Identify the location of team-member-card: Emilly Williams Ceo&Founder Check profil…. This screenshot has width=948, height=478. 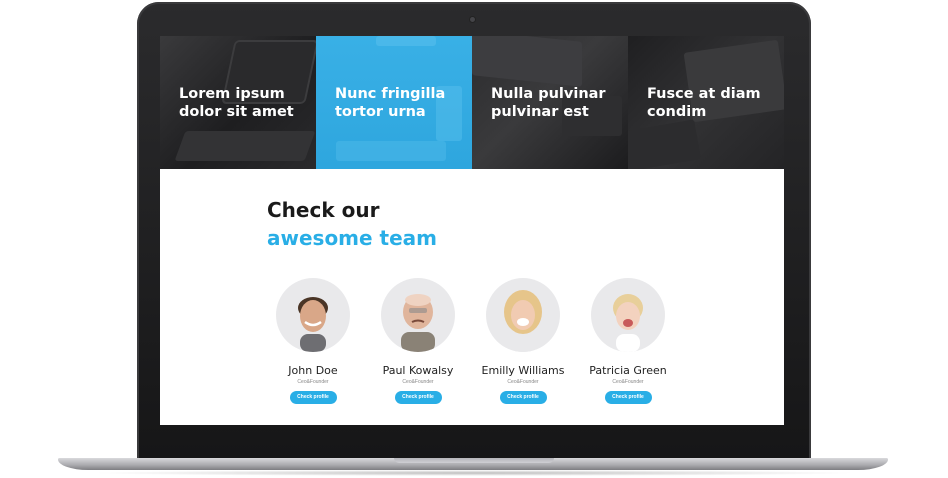
(523, 341).